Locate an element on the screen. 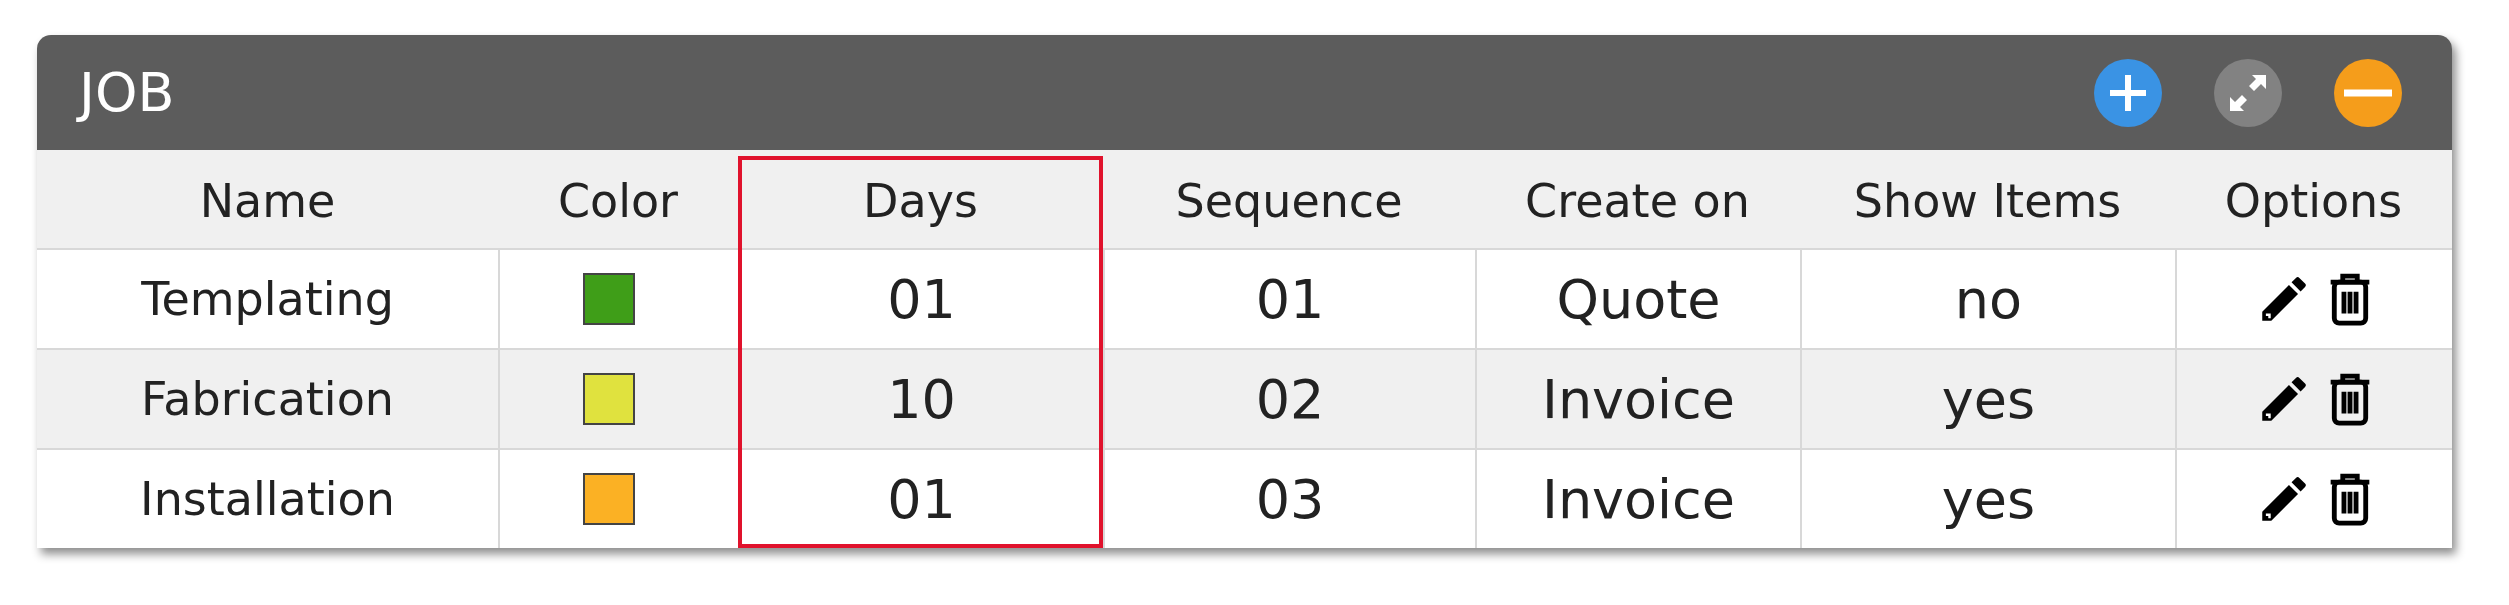 The height and width of the screenshot is (605, 2509). column-header: Create on is located at coordinates (1637, 200).